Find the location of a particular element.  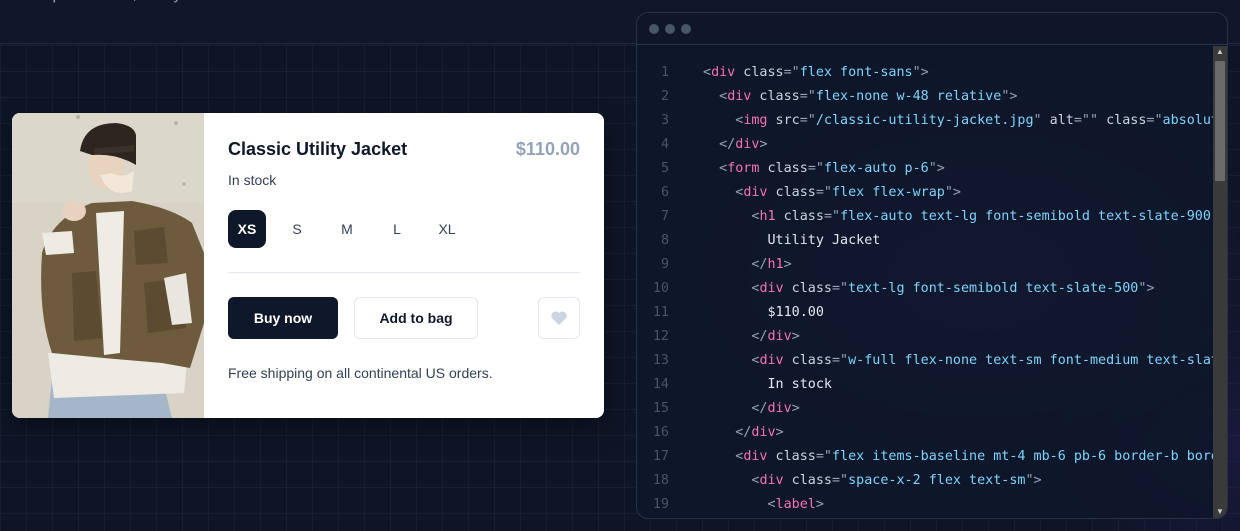

line-number: 11 is located at coordinates (660, 312).